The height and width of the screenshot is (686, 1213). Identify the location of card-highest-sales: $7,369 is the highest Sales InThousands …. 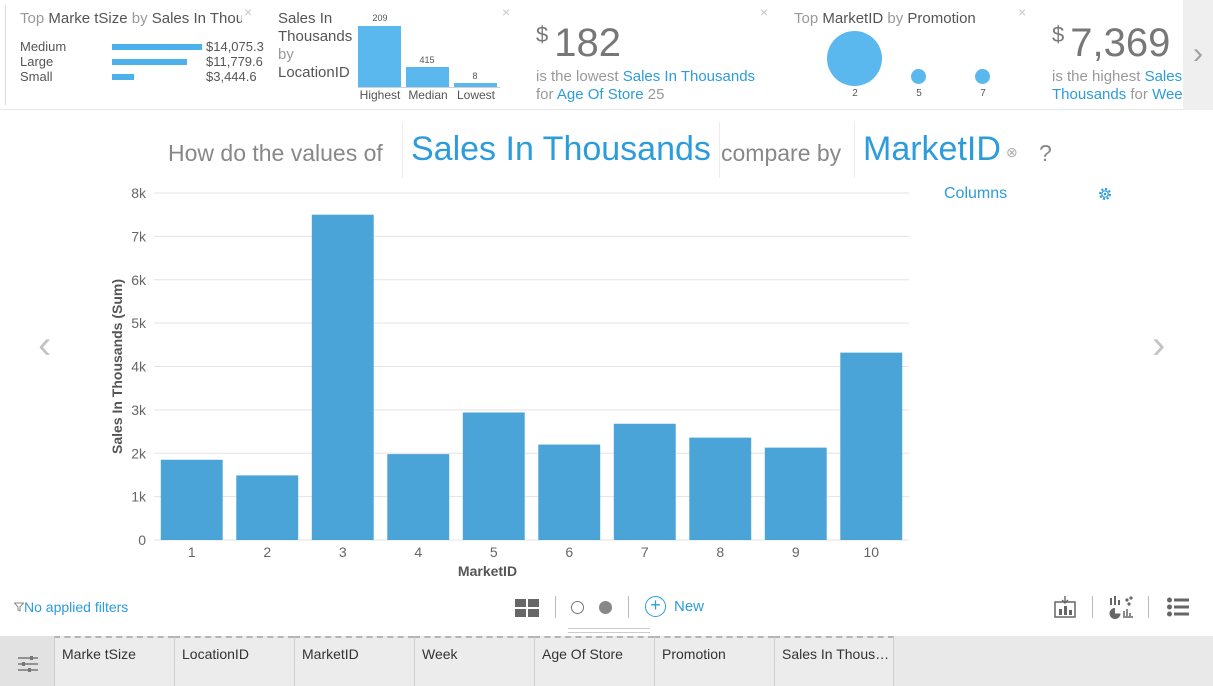
(1117, 55).